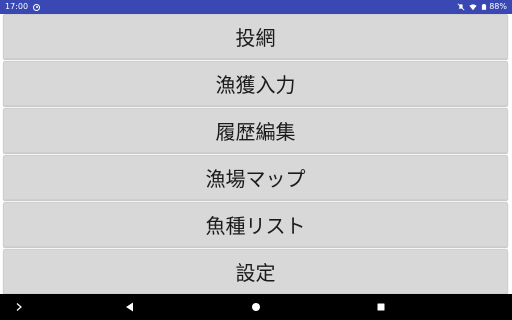 This screenshot has width=512, height=320. Describe the element at coordinates (256, 7) in the screenshot. I see `status-bar: 17:00 88%` at that location.